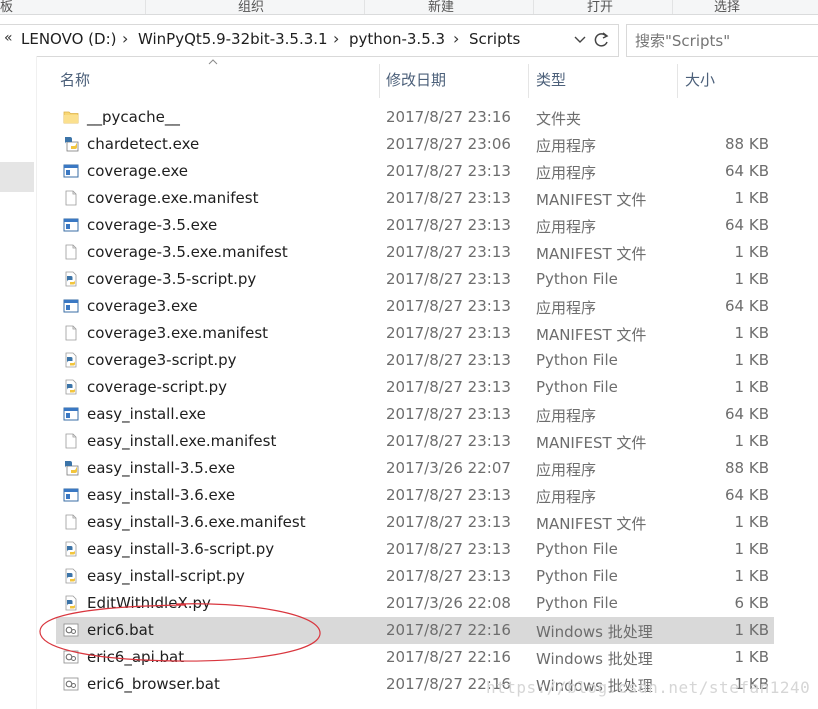 The height and width of the screenshot is (709, 818). Describe the element at coordinates (602, 79) in the screenshot. I see `column-header-type: 类型` at that location.